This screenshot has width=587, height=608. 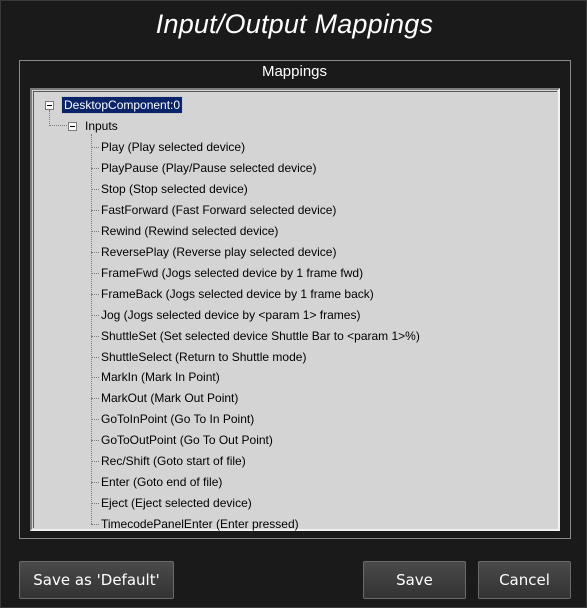 I want to click on tree-item: Eject (Eject selected device), so click(x=176, y=503).